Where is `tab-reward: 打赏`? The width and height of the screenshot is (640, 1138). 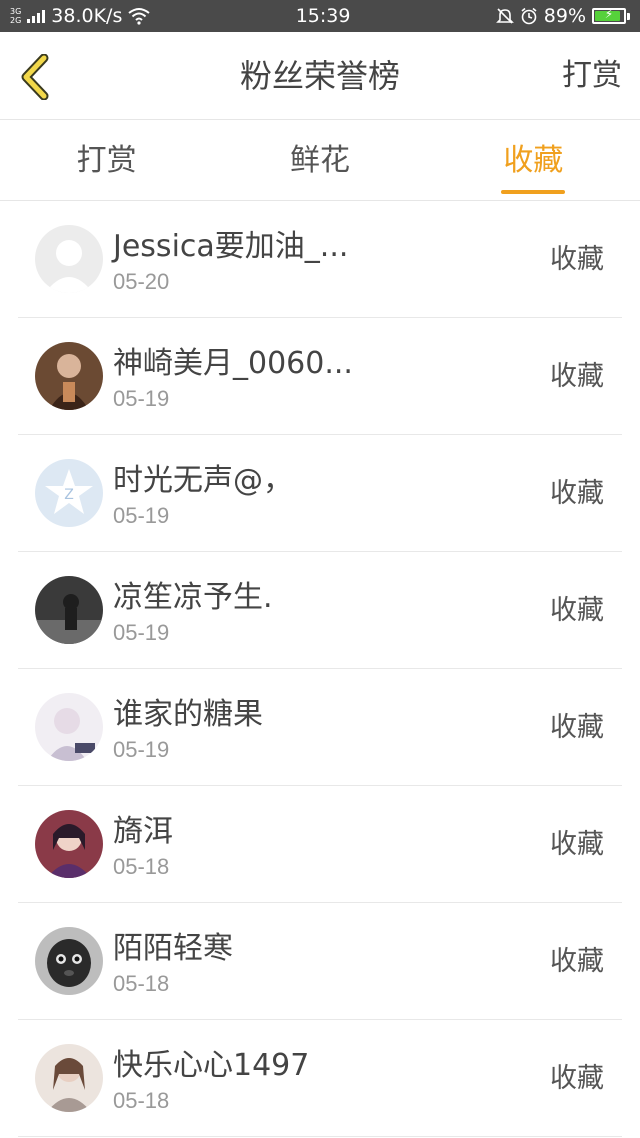
tab-reward: 打赏 is located at coordinates (106, 160).